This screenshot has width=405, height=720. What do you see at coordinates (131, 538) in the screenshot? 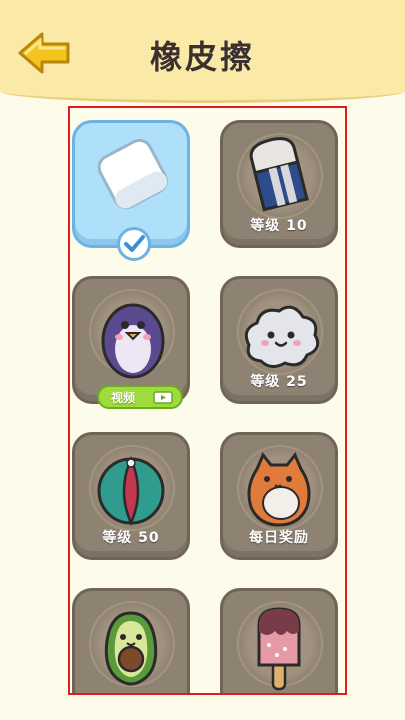
I see `card-label: 等级 50` at bounding box center [131, 538].